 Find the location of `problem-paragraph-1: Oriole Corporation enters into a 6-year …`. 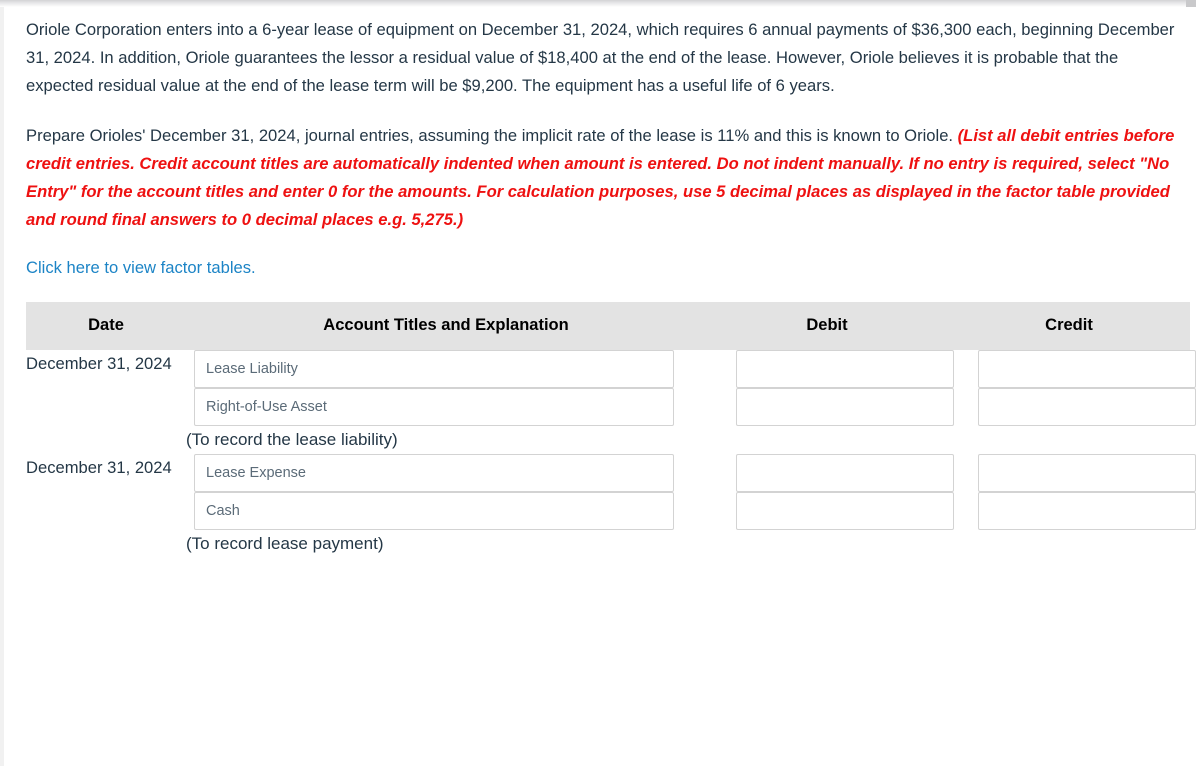

problem-paragraph-1: Oriole Corporation enters into a 6-year … is located at coordinates (600, 57).